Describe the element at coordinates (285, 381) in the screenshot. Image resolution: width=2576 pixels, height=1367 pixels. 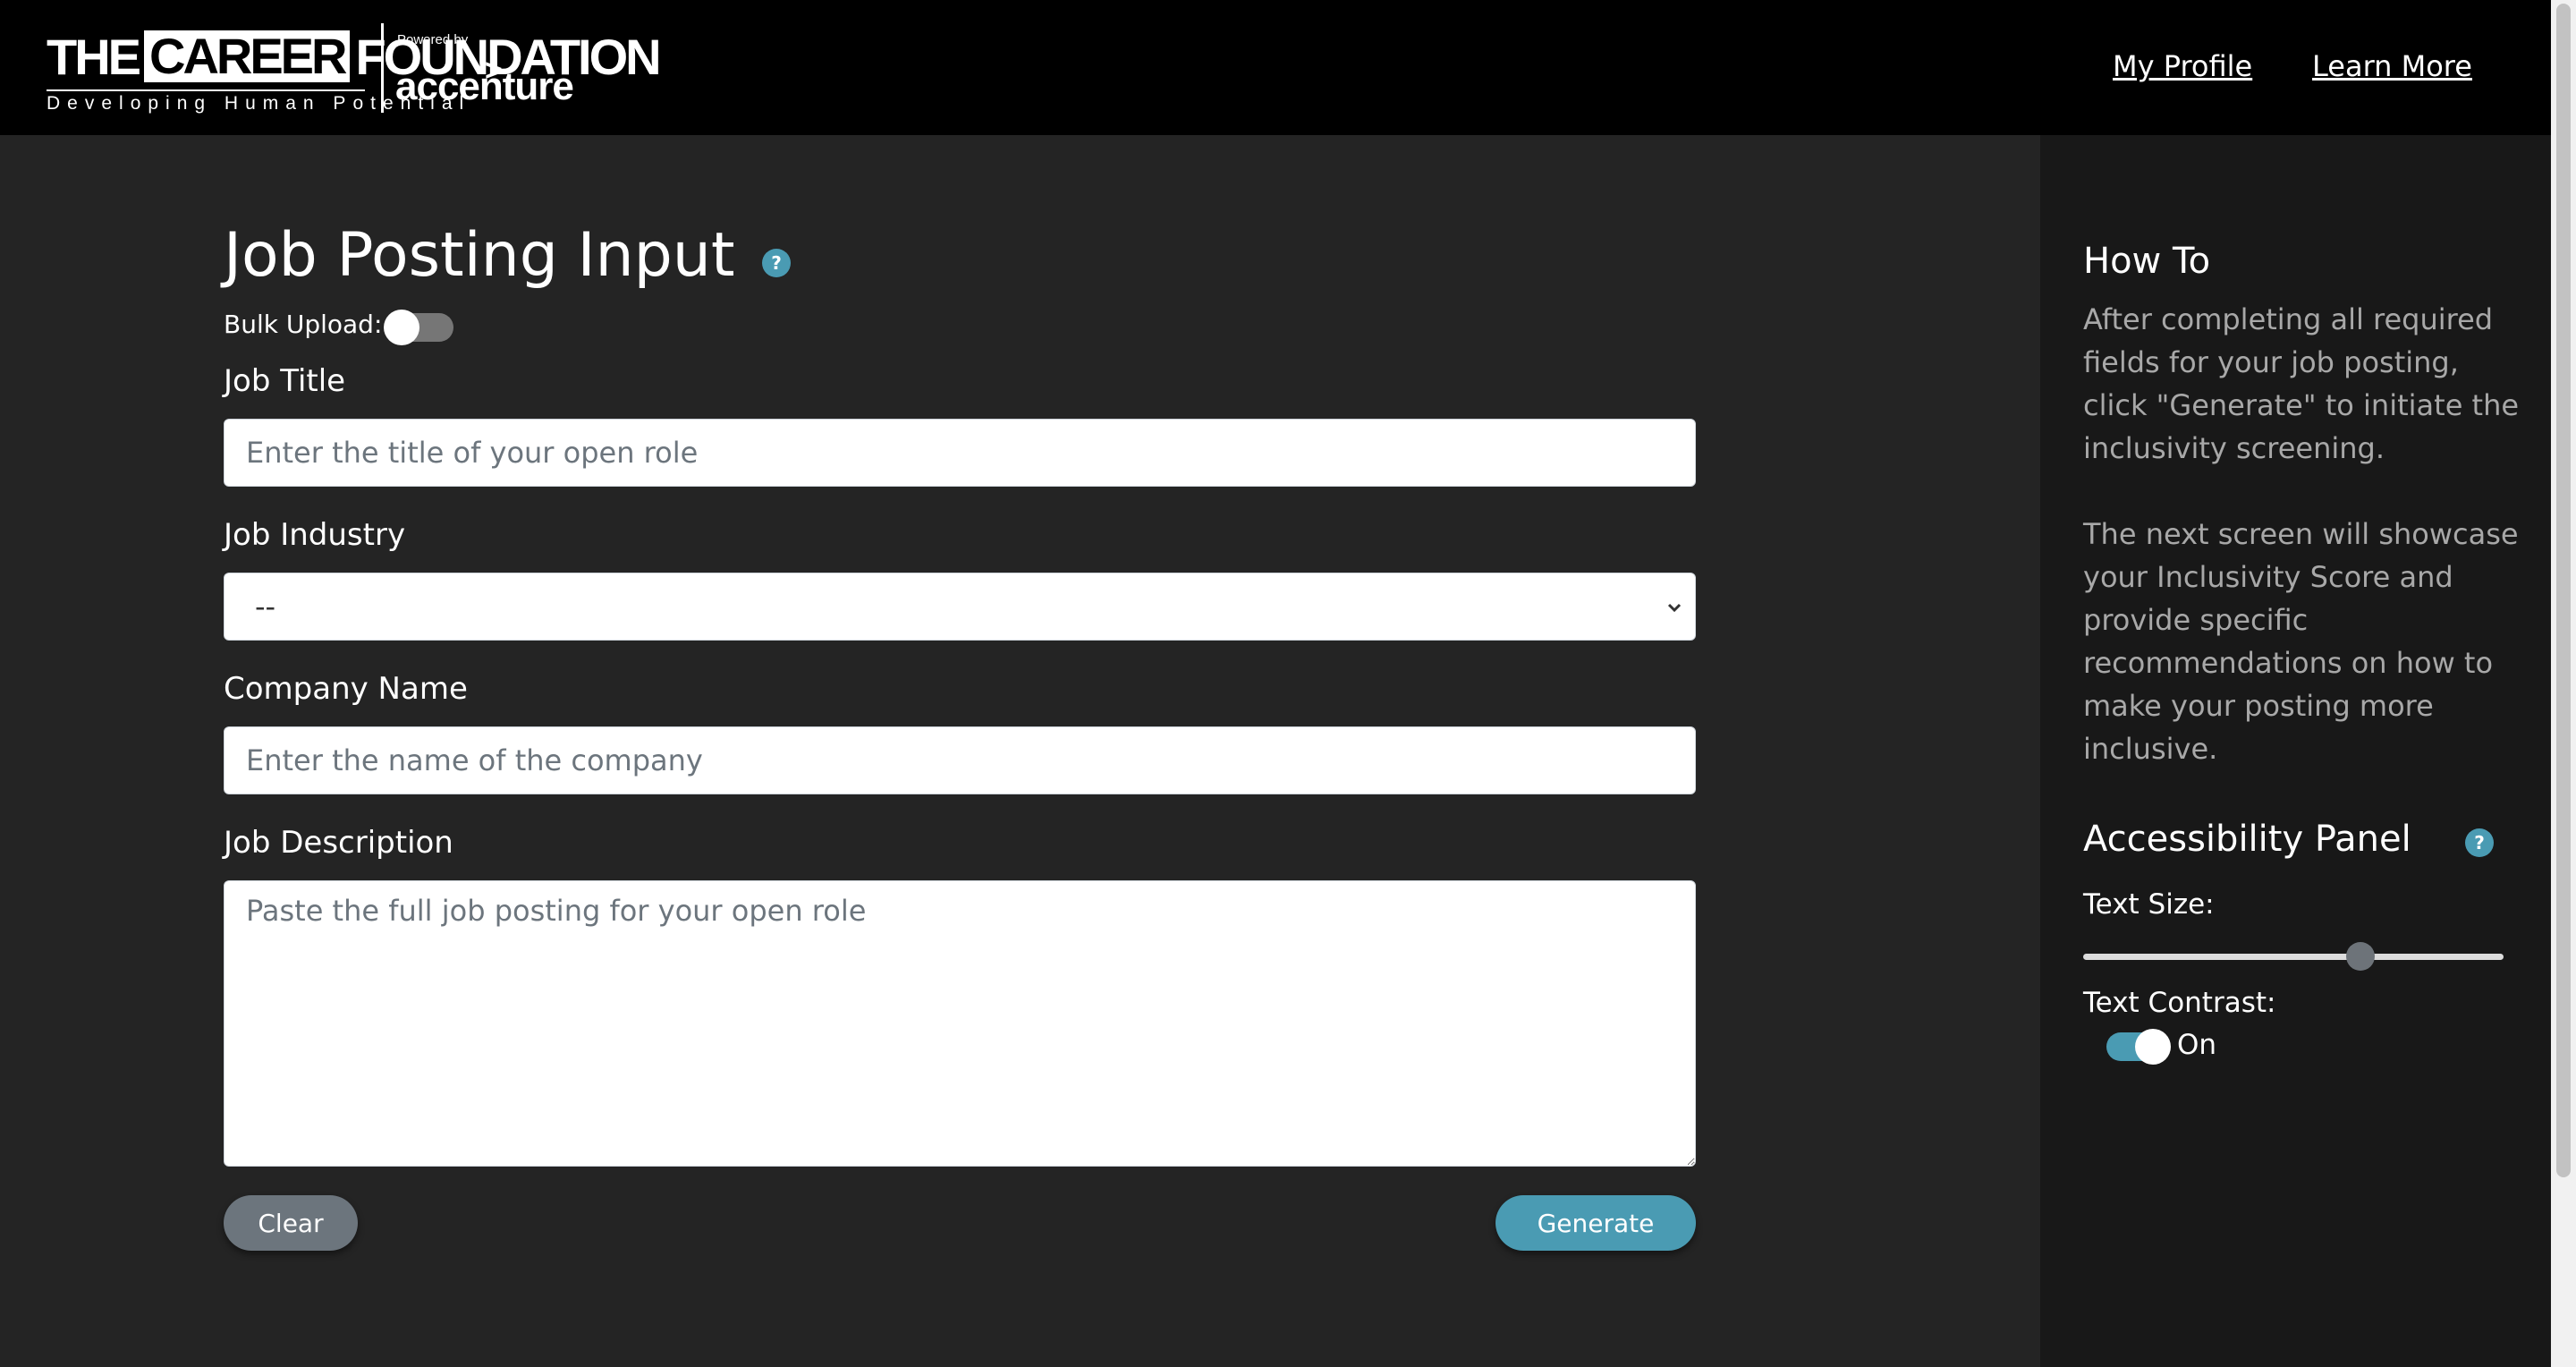
I see `job-title-label: Job Title` at that location.